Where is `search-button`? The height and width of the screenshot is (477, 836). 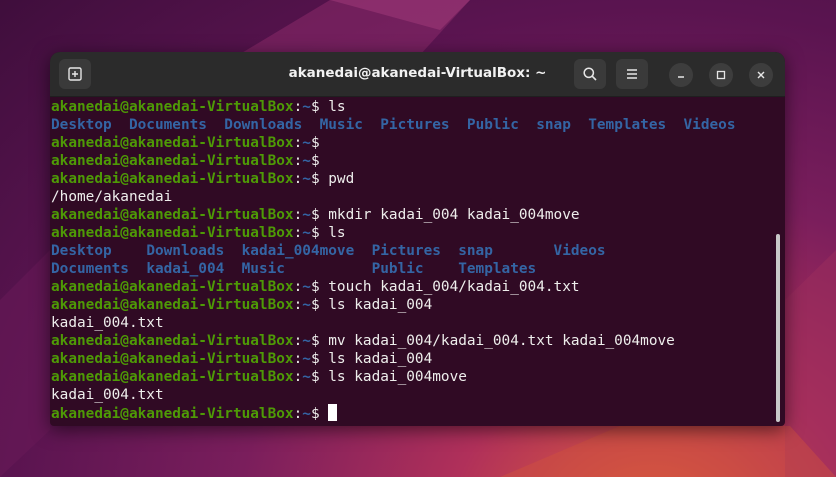 search-button is located at coordinates (590, 74).